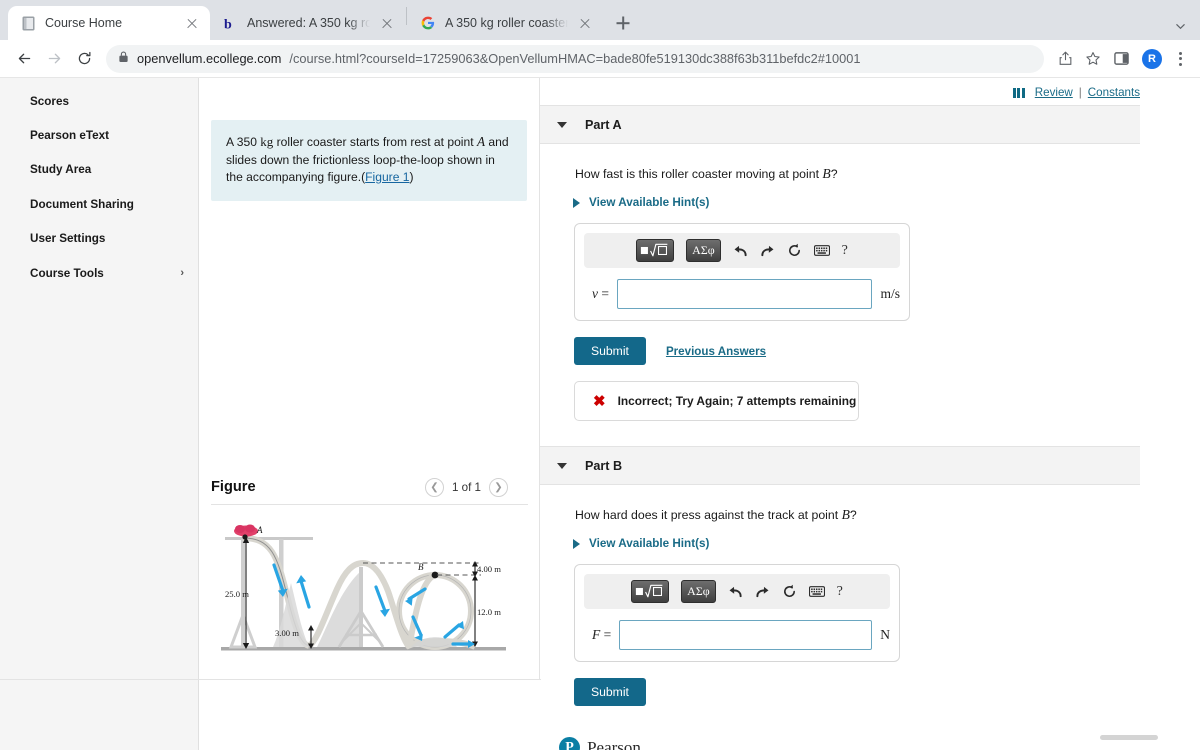 The image size is (1200, 750). I want to click on part-b-math-toolbar: ΑΣφ ?, so click(737, 591).